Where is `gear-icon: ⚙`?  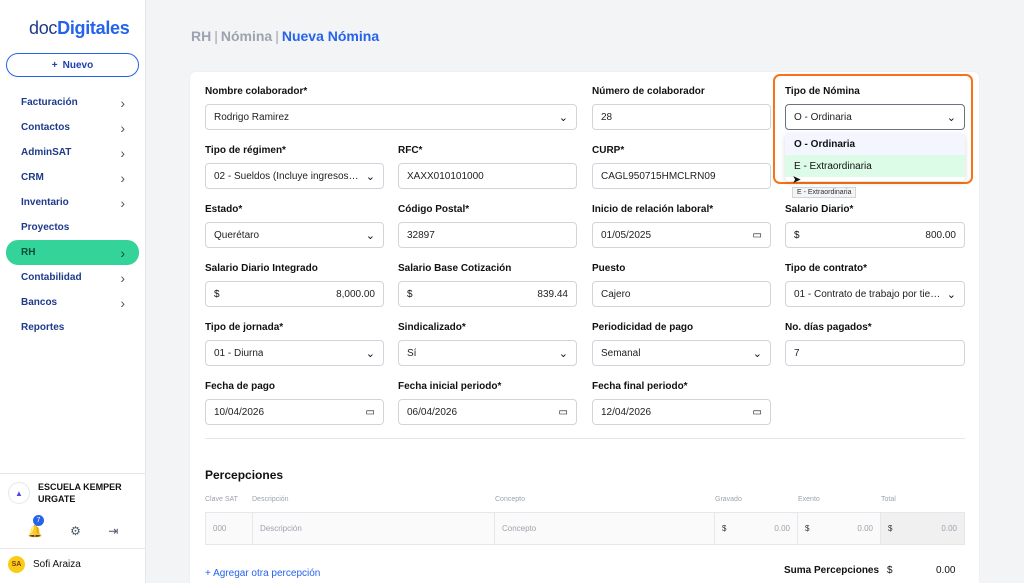 gear-icon: ⚙ is located at coordinates (75, 531).